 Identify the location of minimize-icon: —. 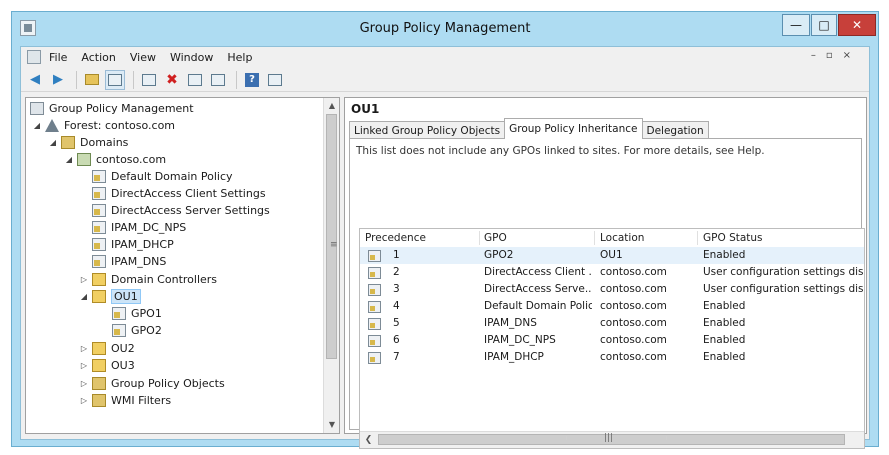
(796, 25).